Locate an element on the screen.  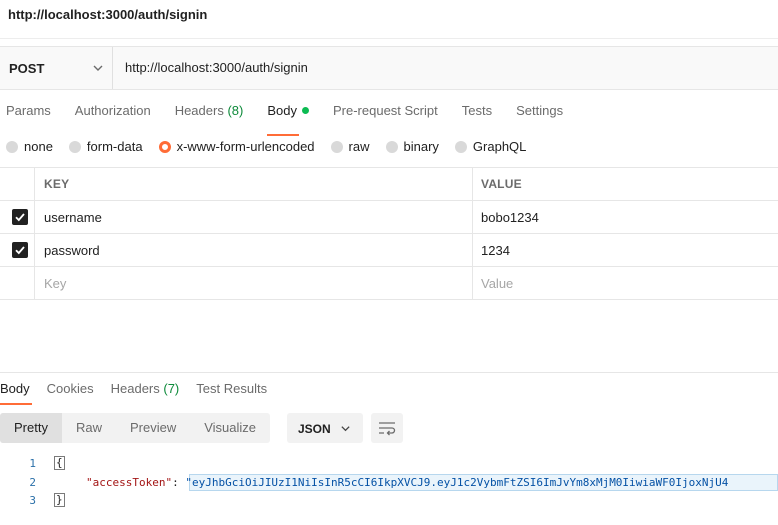
response-tab-headers-label: Headers is located at coordinates (135, 388).